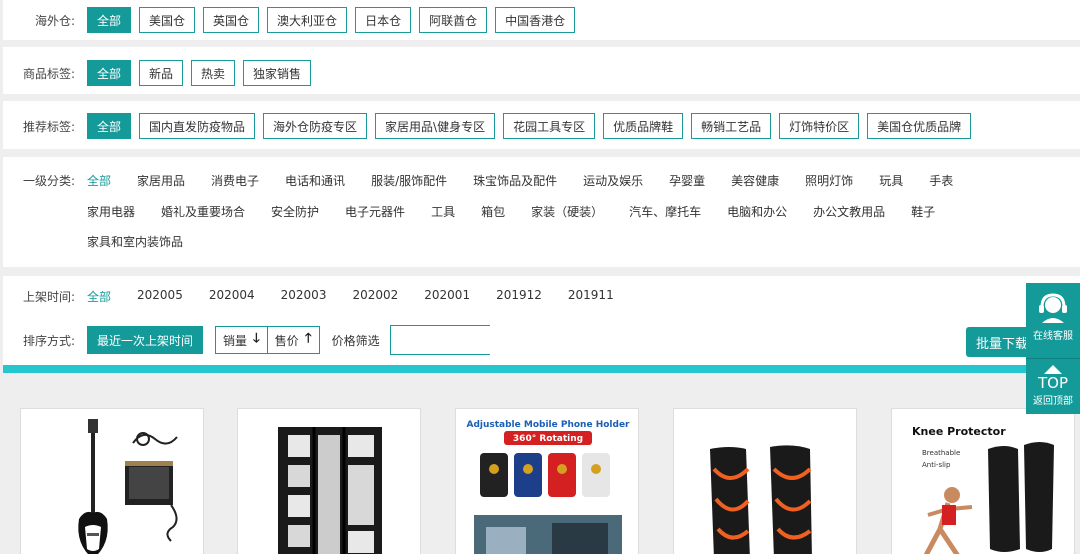 This screenshot has width=1080, height=554. I want to click on product-card-knee-protector: Knee Protector Breathable Anti-slip, so click(983, 481).